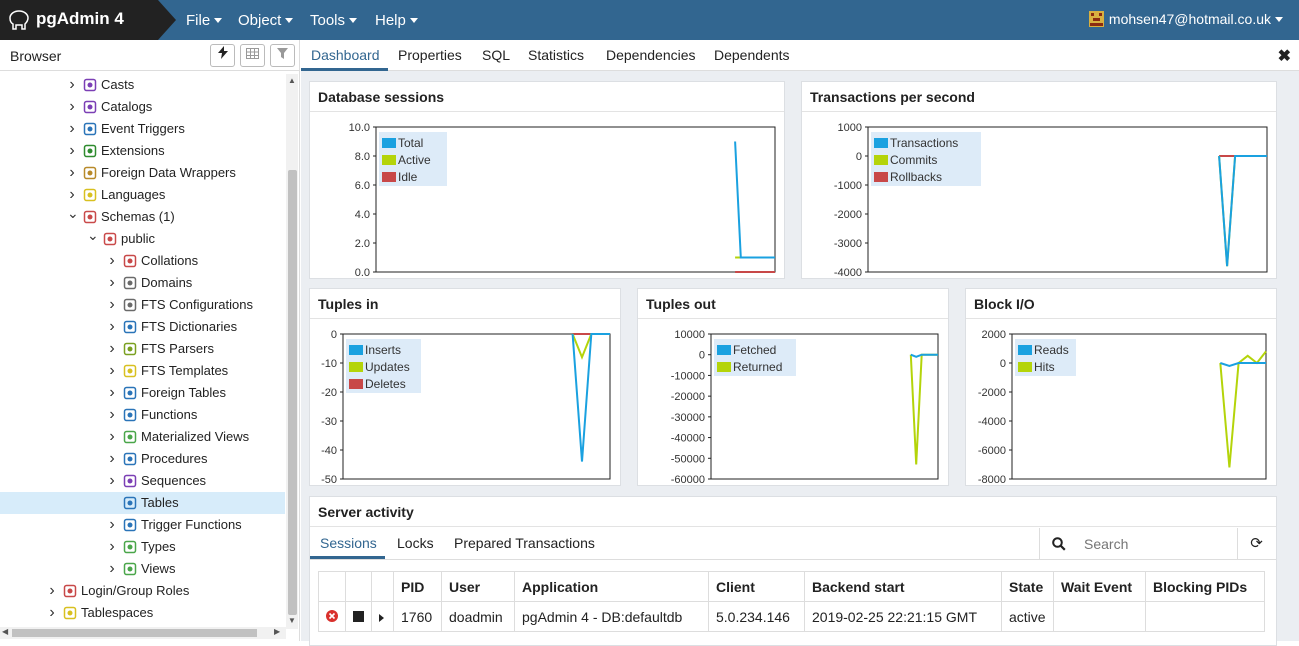 This screenshot has height=646, width=1299. Describe the element at coordinates (478, 586) in the screenshot. I see `col-user: User` at that location.